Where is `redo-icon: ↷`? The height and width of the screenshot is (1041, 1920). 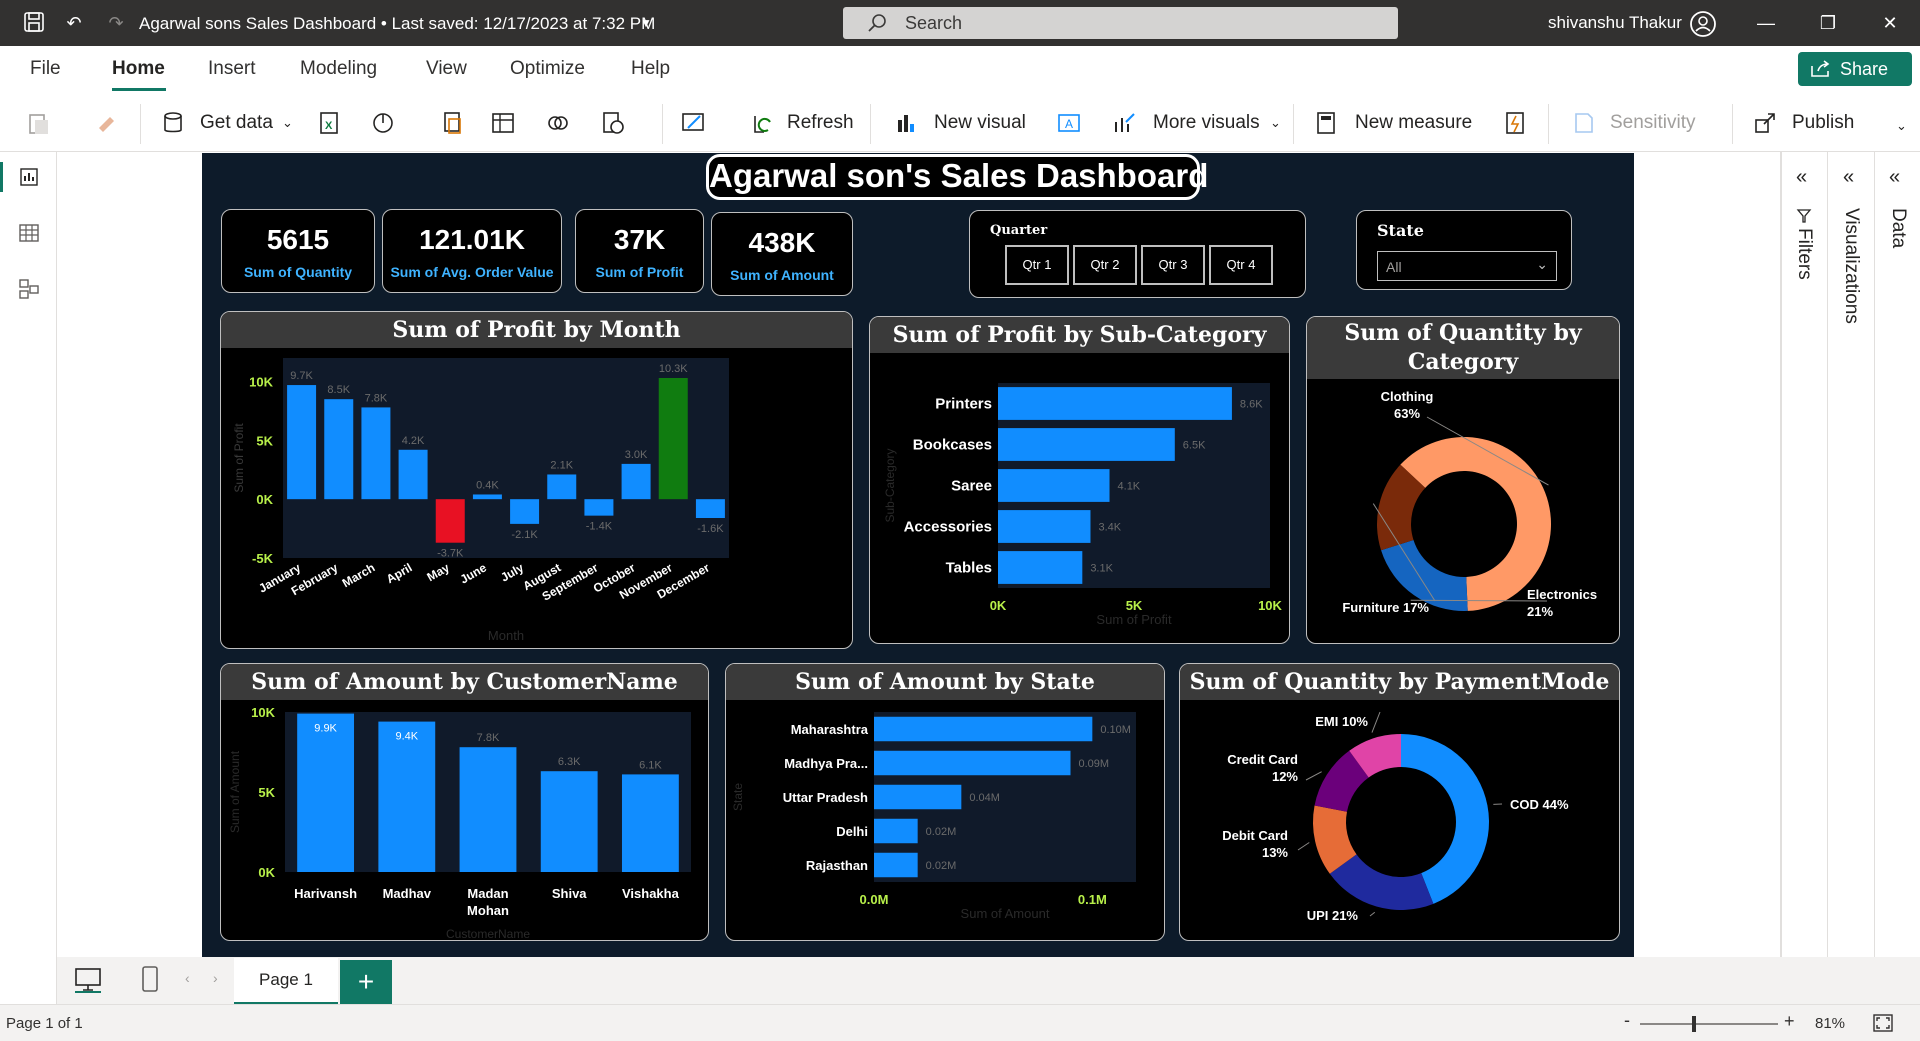 redo-icon: ↷ is located at coordinates (116, 23).